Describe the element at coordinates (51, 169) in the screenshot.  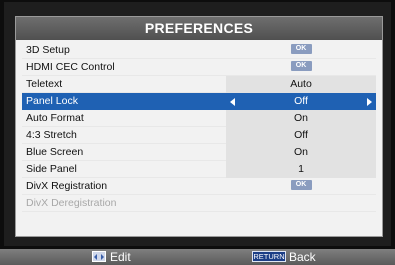
I see `row-label: Side Panel` at that location.